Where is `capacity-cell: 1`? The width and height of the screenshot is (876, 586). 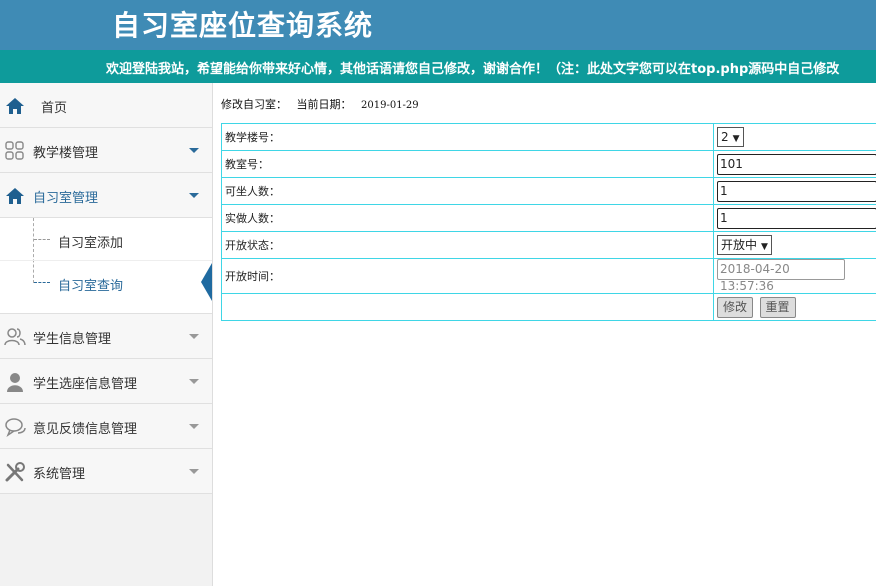
capacity-cell: 1 is located at coordinates (794, 191).